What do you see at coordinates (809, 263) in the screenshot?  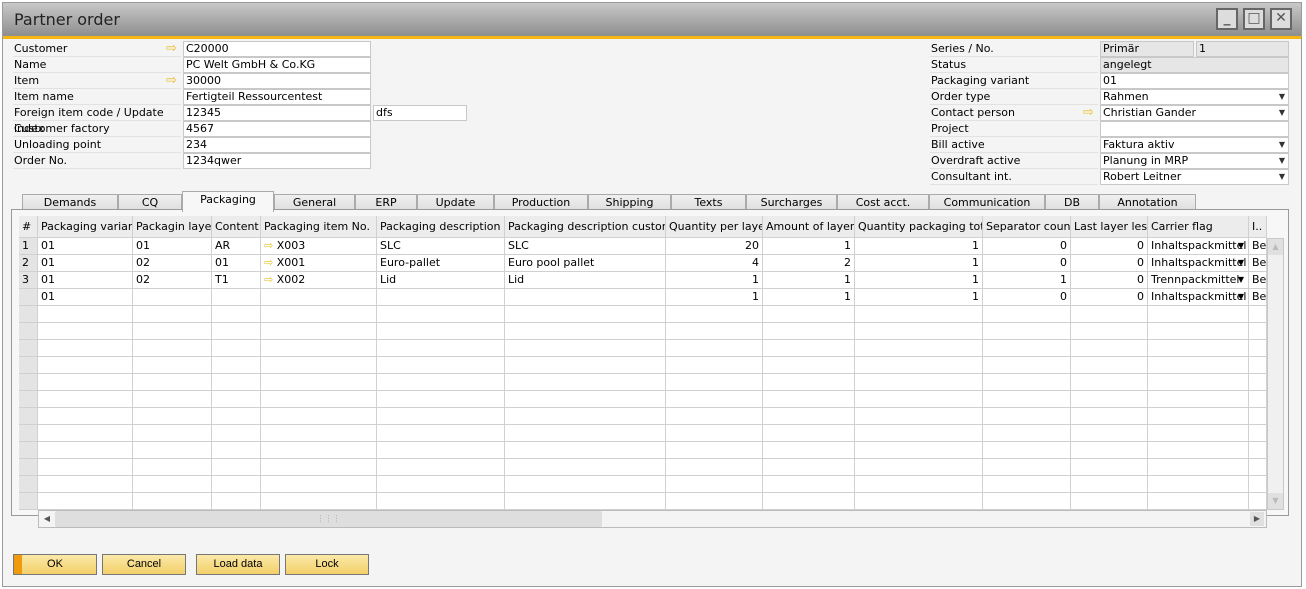 I see `grid-cell: 2` at bounding box center [809, 263].